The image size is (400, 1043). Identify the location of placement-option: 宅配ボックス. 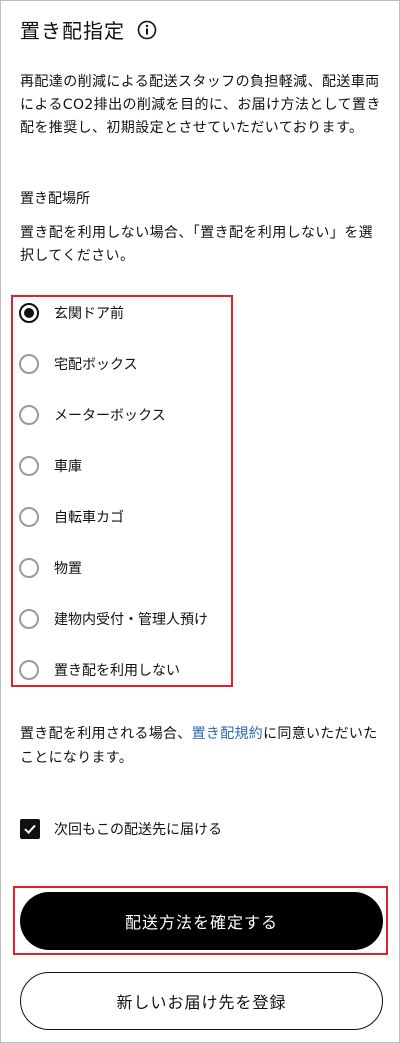
(78, 364).